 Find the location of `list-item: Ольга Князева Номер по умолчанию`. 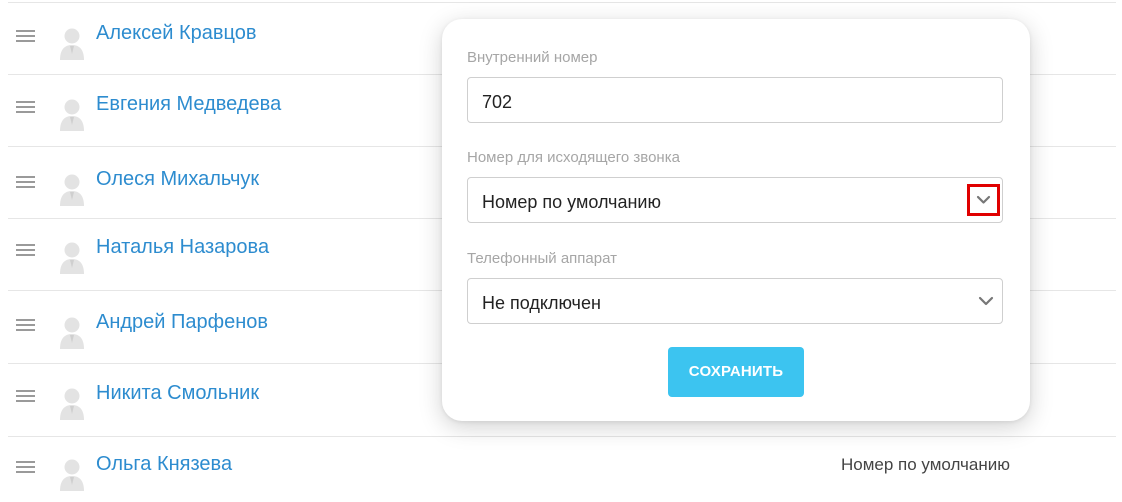

list-item: Ольга Князева Номер по умолчанию is located at coordinates (561, 477).